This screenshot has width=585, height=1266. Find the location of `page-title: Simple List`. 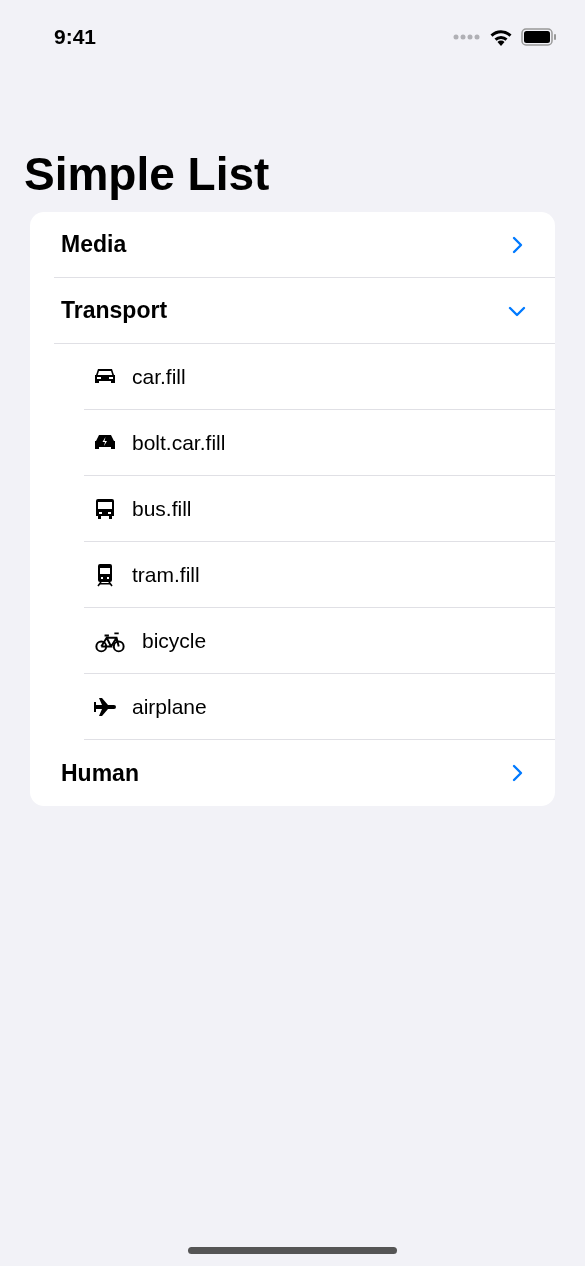

page-title: Simple List is located at coordinates (147, 174).